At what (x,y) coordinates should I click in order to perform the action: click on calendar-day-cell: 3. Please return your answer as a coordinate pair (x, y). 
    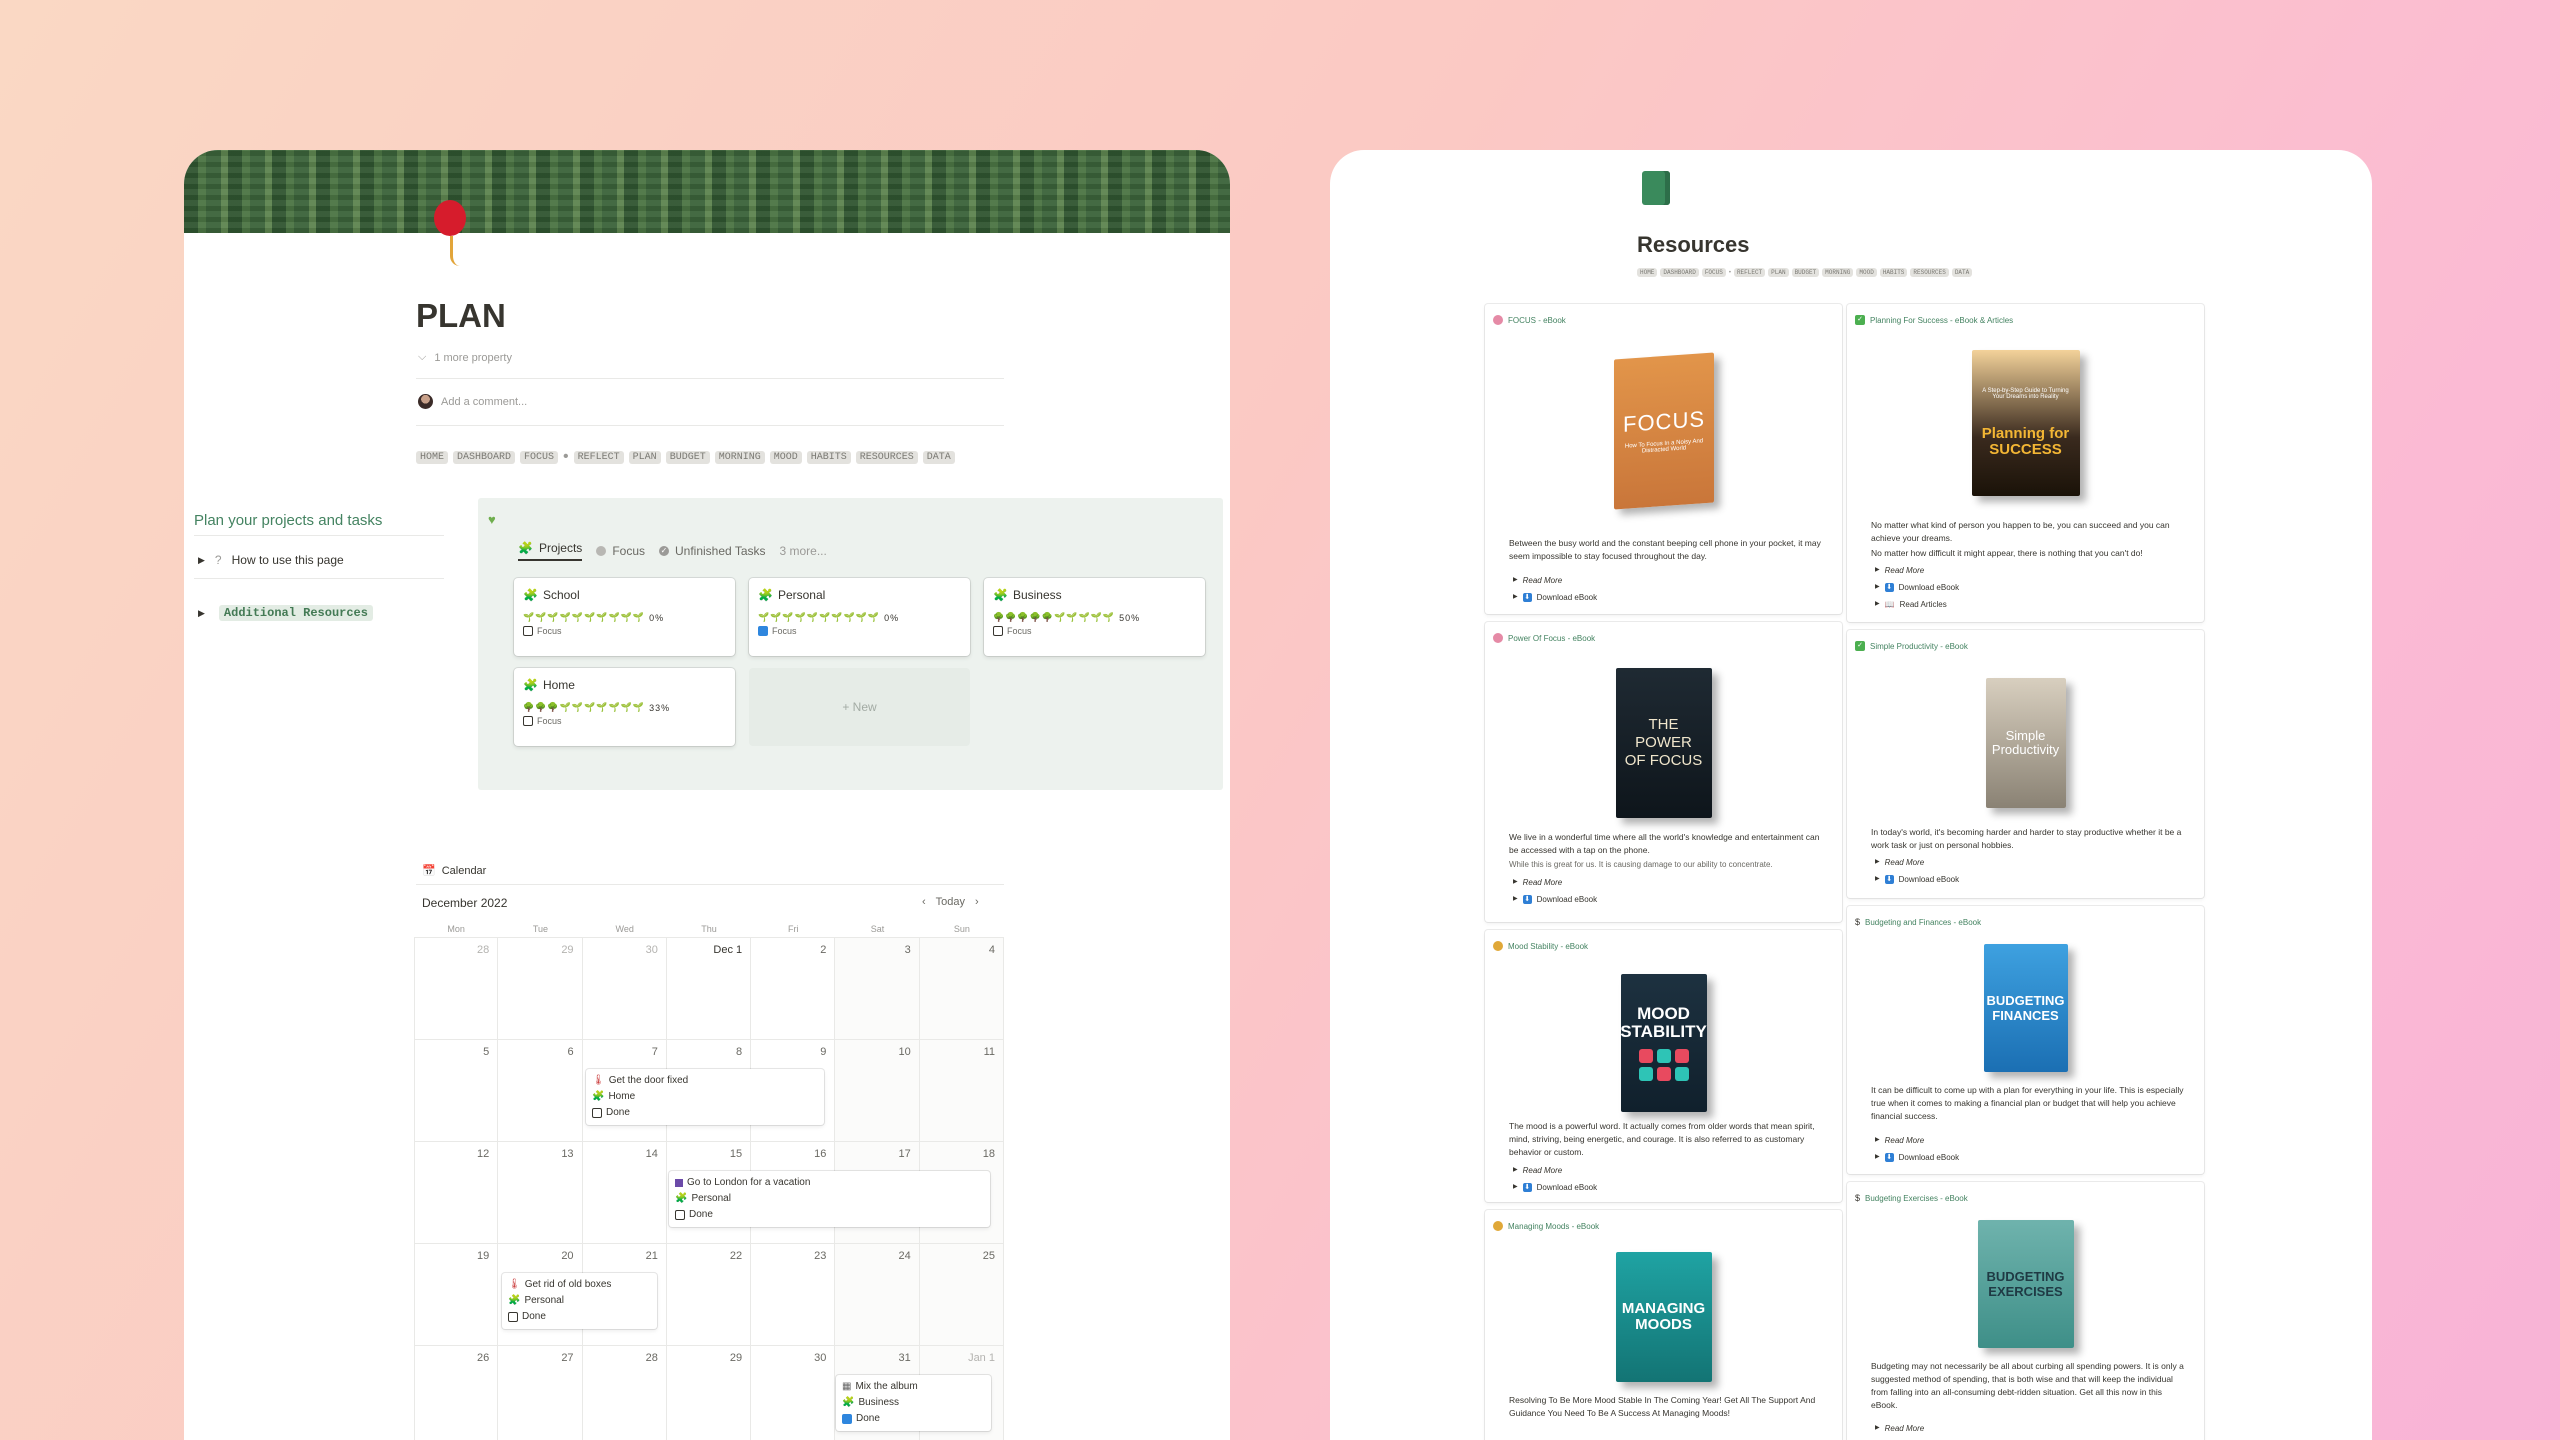
    Looking at the image, I should click on (877, 989).